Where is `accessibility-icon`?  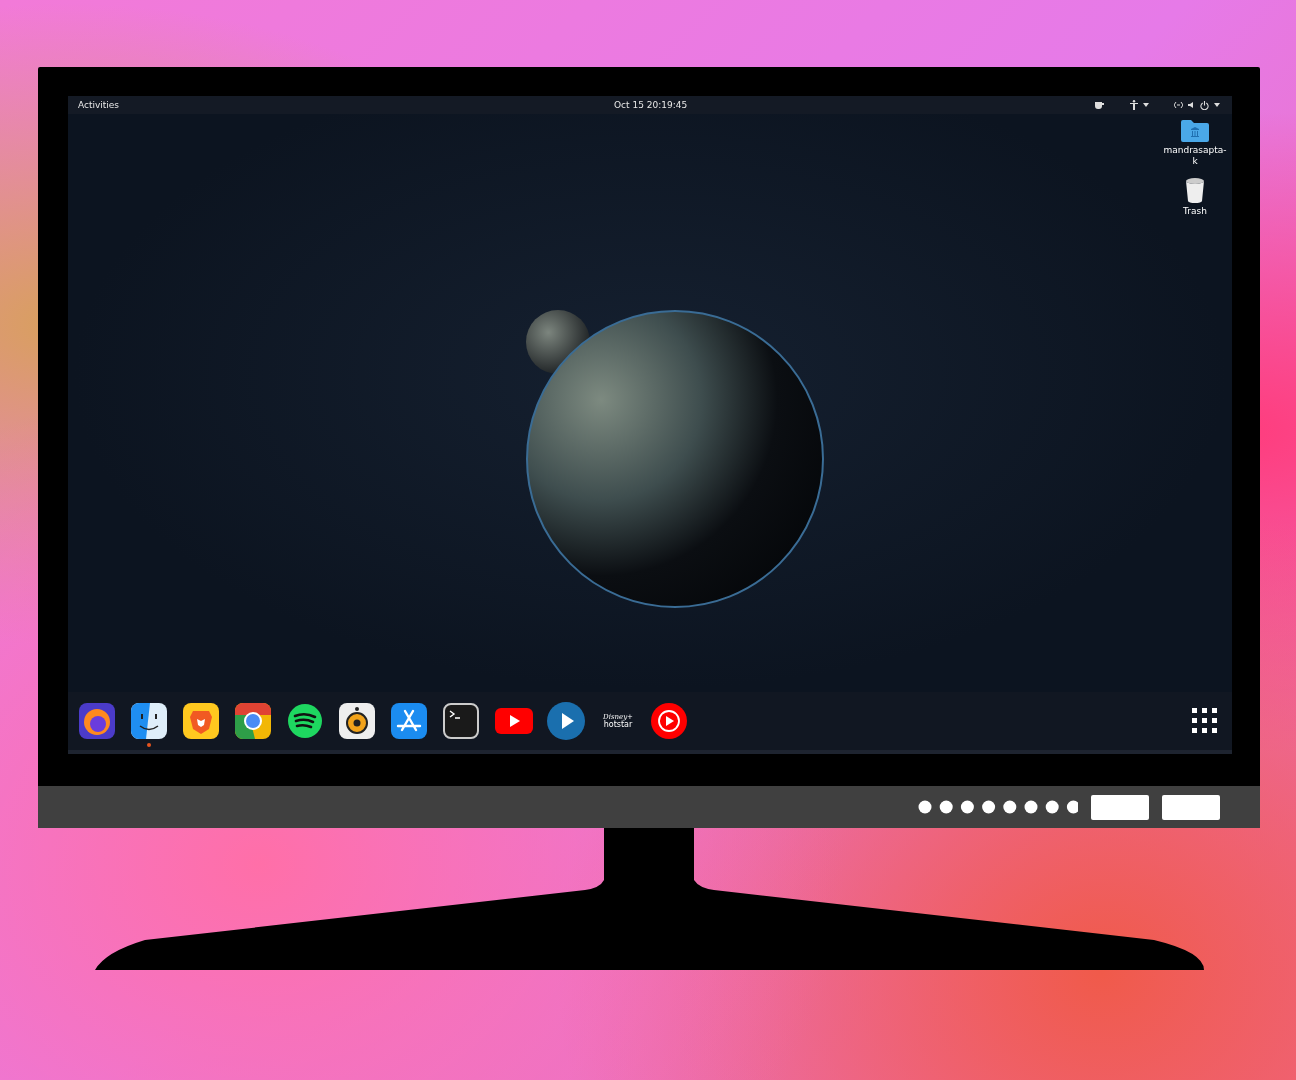
accessibility-icon is located at coordinates (1134, 105).